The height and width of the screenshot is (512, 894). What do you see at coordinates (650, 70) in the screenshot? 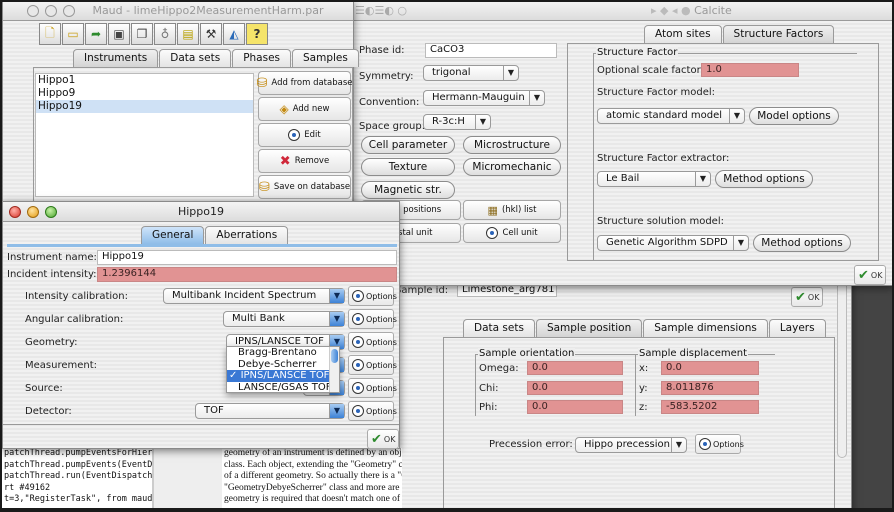
I see `scale-factor-label: Optional scale factor:` at bounding box center [650, 70].